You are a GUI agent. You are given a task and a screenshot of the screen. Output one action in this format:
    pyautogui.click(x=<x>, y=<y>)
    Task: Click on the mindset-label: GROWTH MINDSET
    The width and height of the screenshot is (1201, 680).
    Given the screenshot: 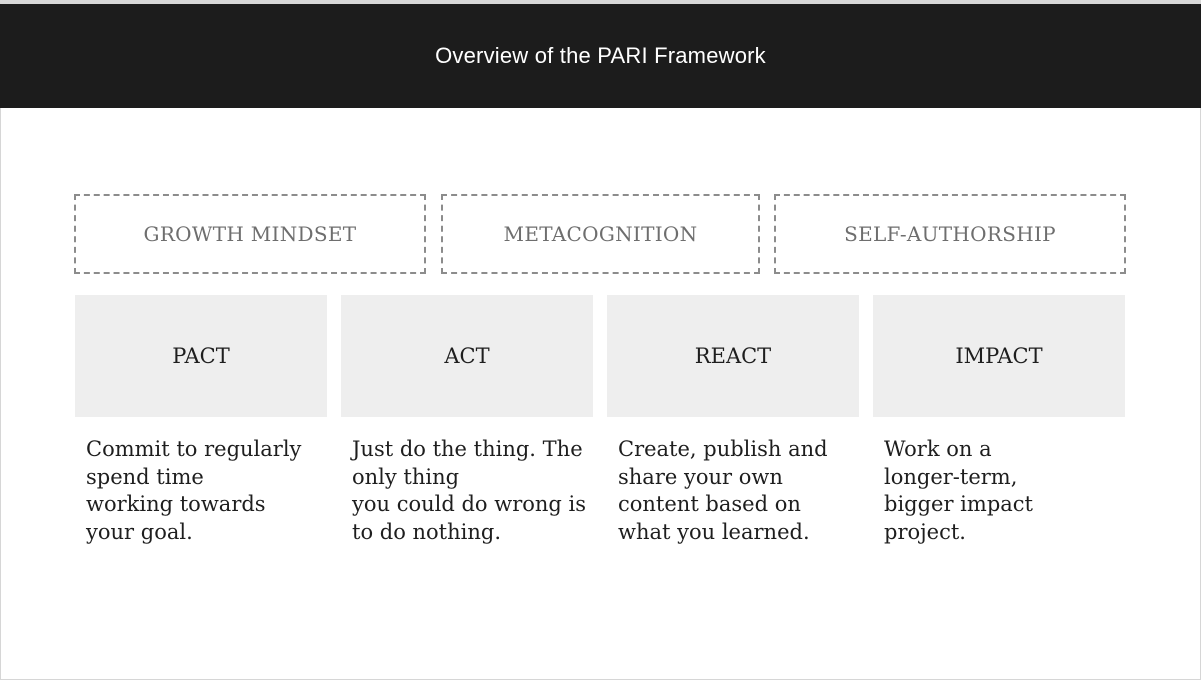 What is the action you would take?
    pyautogui.click(x=250, y=234)
    